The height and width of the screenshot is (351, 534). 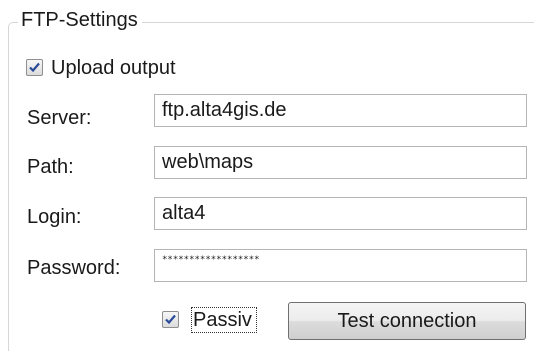 I want to click on upload-output-label: Upload output, so click(x=113, y=68).